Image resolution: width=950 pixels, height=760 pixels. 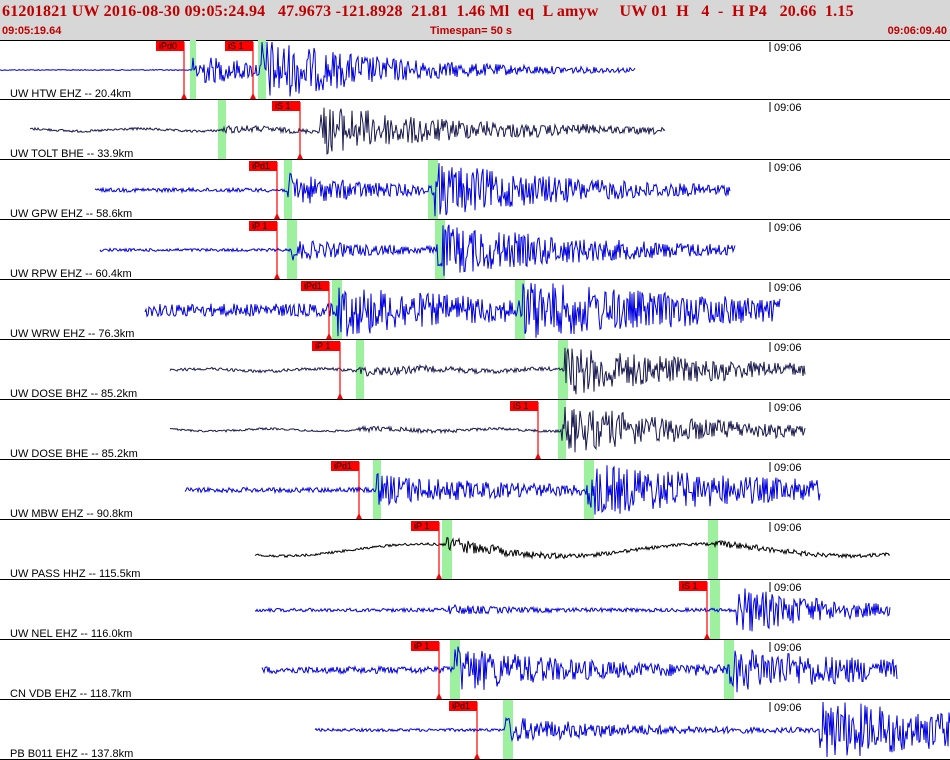 I want to click on trace-row: iPd1 09:06 UW GPW EHZ -- 58.6km, so click(x=475, y=190).